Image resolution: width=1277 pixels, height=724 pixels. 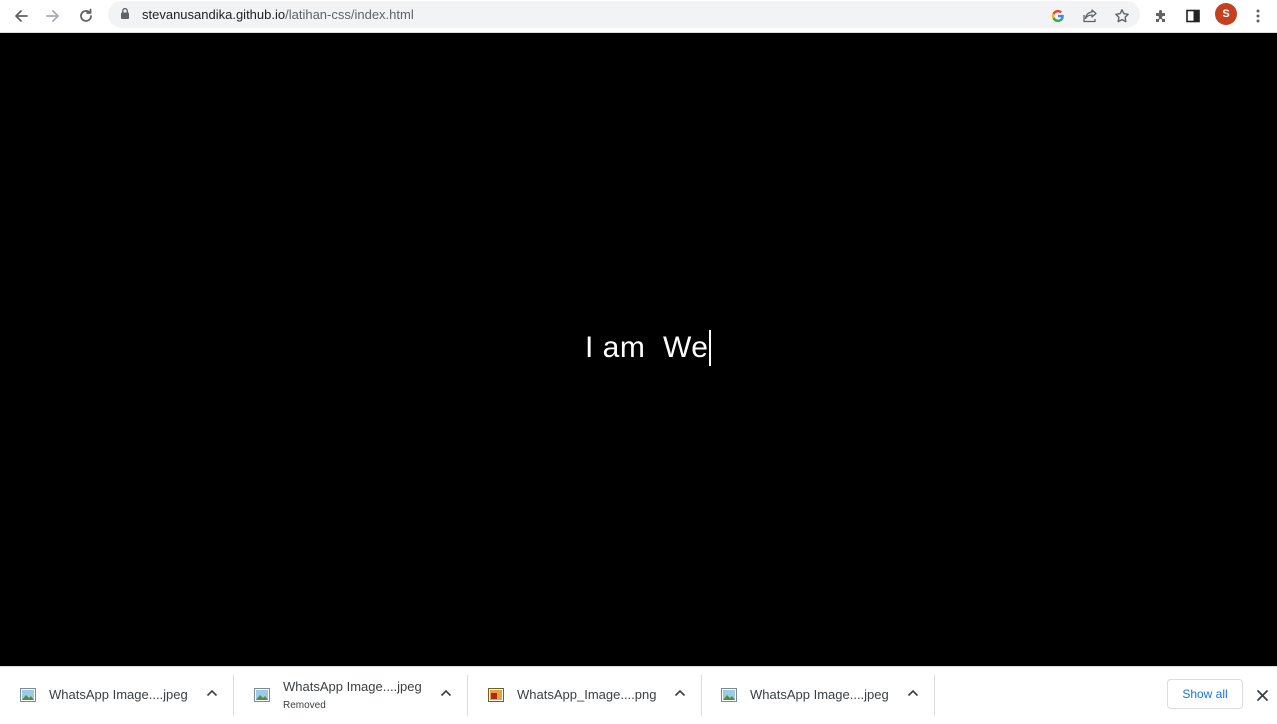 I want to click on reload-icon, so click(x=86, y=15).